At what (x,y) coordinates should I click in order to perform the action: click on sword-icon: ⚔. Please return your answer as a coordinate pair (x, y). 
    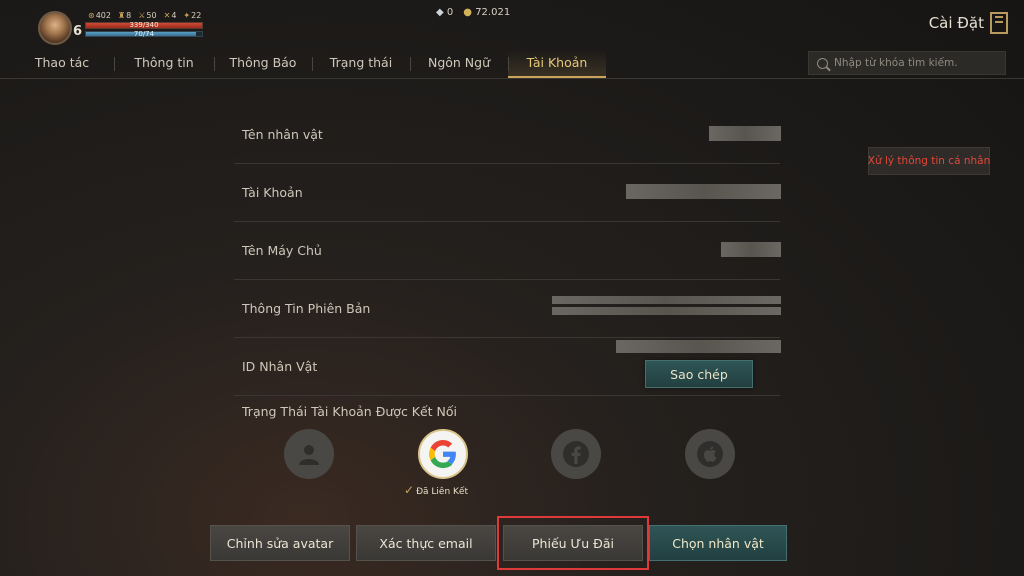
    Looking at the image, I should click on (142, 15).